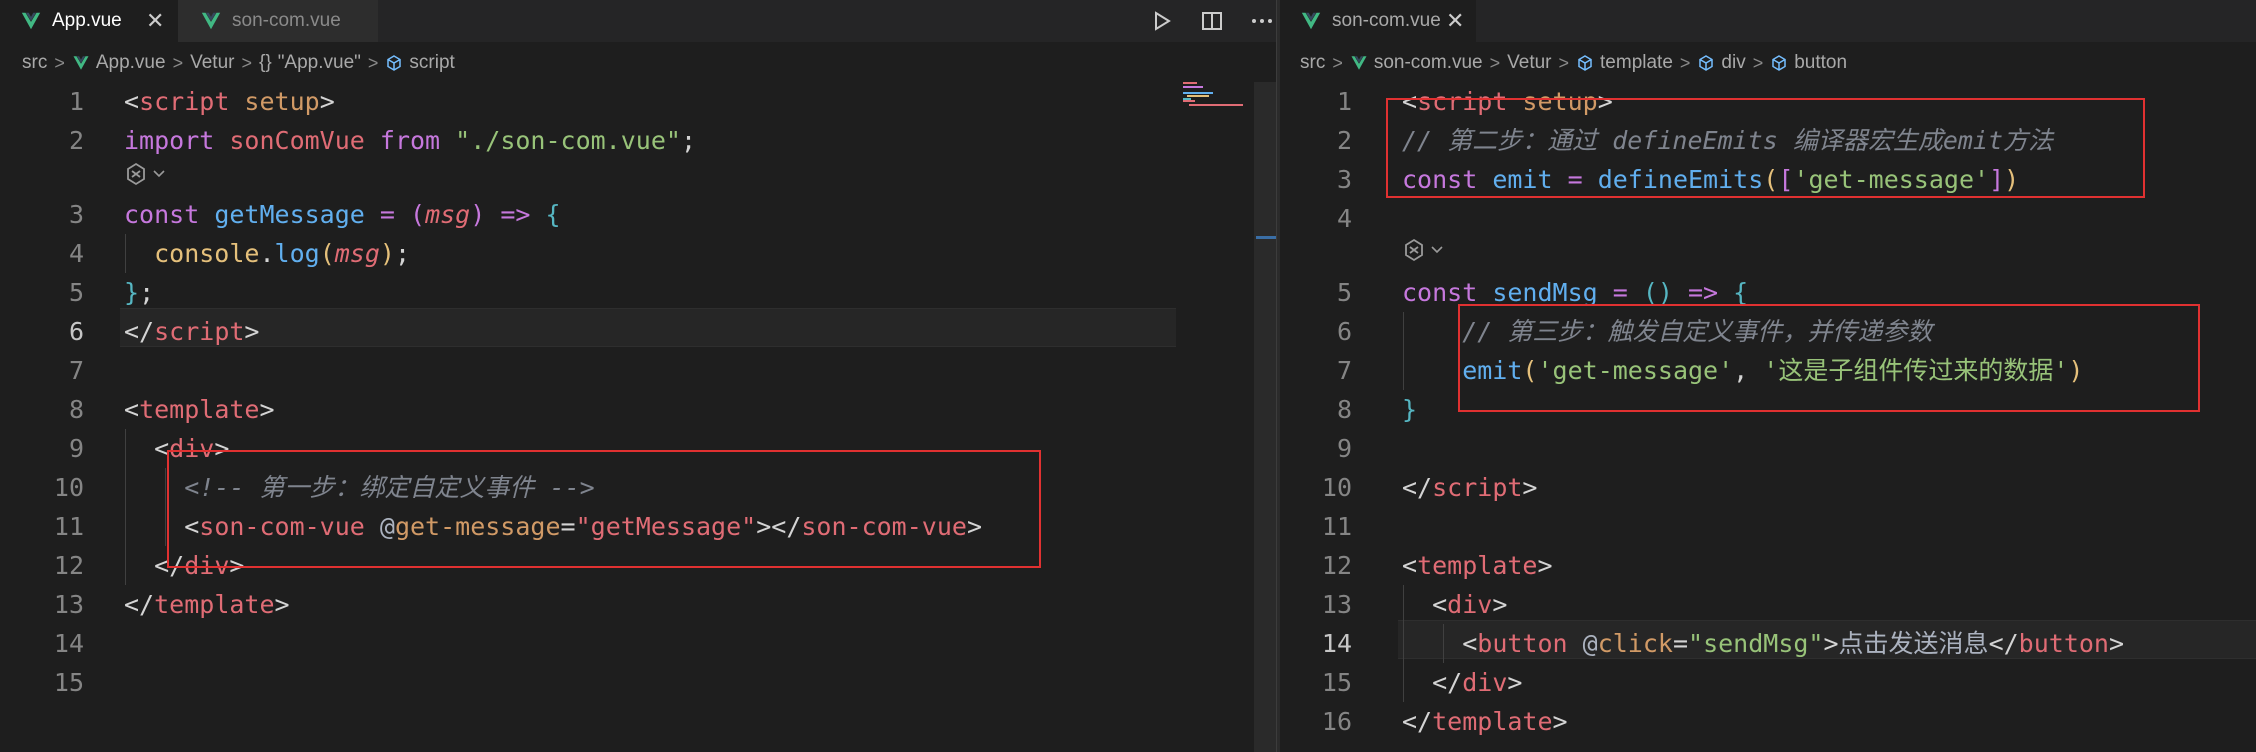 This screenshot has width=2256, height=752. I want to click on token: ), so click(478, 214).